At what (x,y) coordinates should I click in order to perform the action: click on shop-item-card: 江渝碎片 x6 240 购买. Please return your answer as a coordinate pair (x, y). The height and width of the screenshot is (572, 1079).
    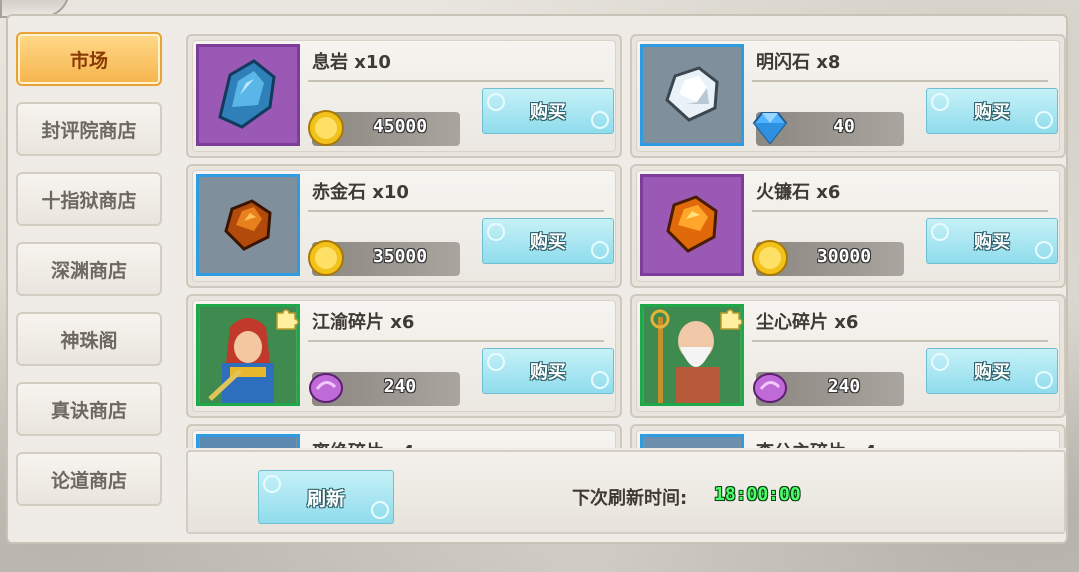
    Looking at the image, I should click on (404, 356).